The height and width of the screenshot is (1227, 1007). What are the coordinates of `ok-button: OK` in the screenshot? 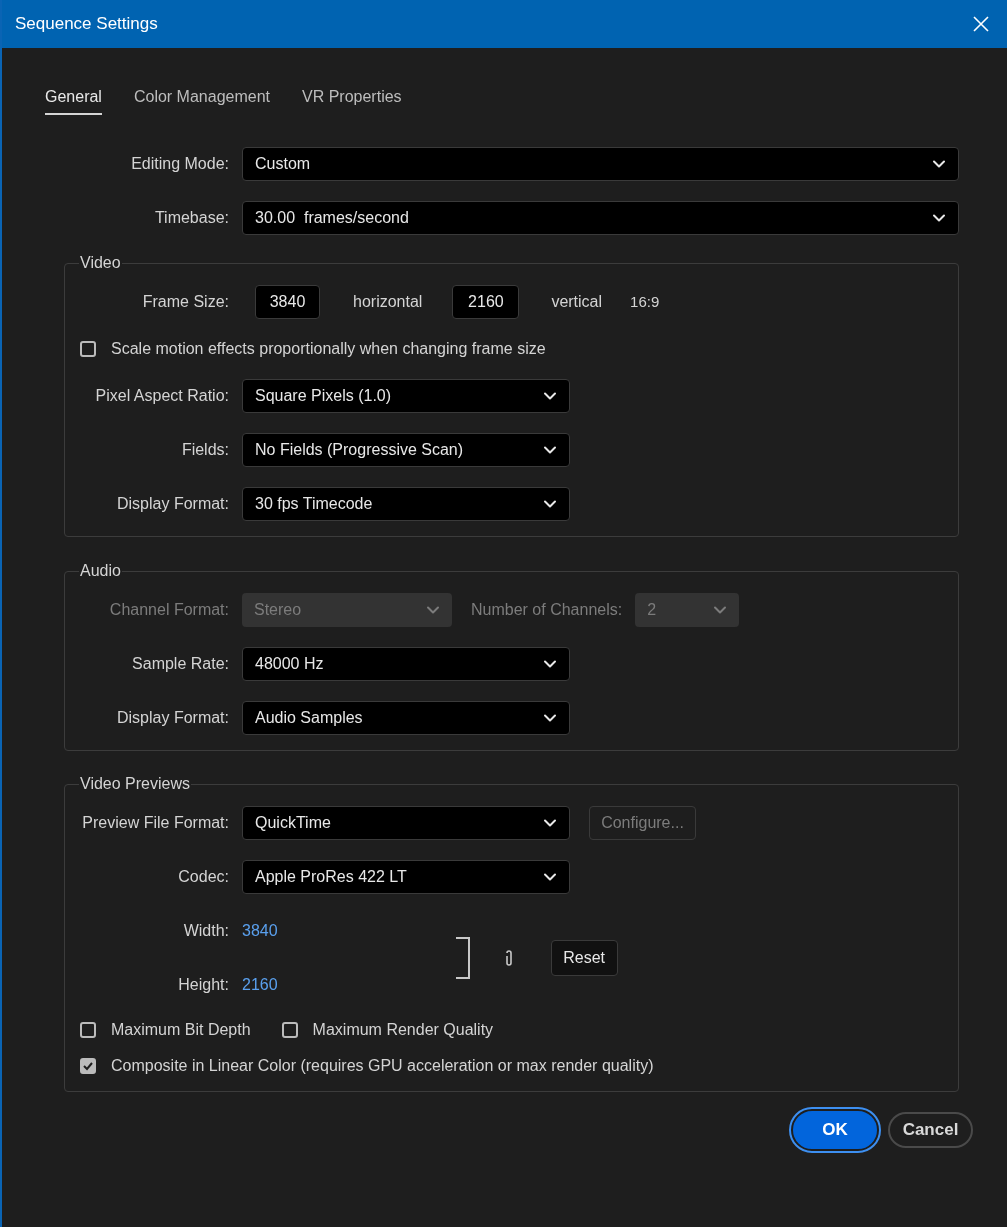 It's located at (835, 1130).